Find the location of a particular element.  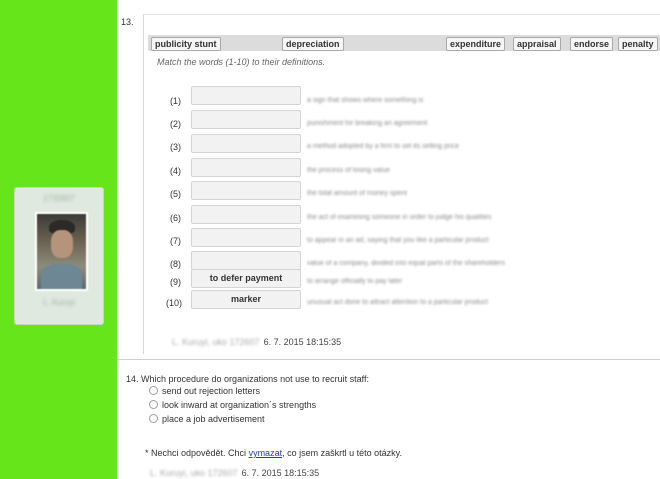

row-number: (5) is located at coordinates (175, 194).